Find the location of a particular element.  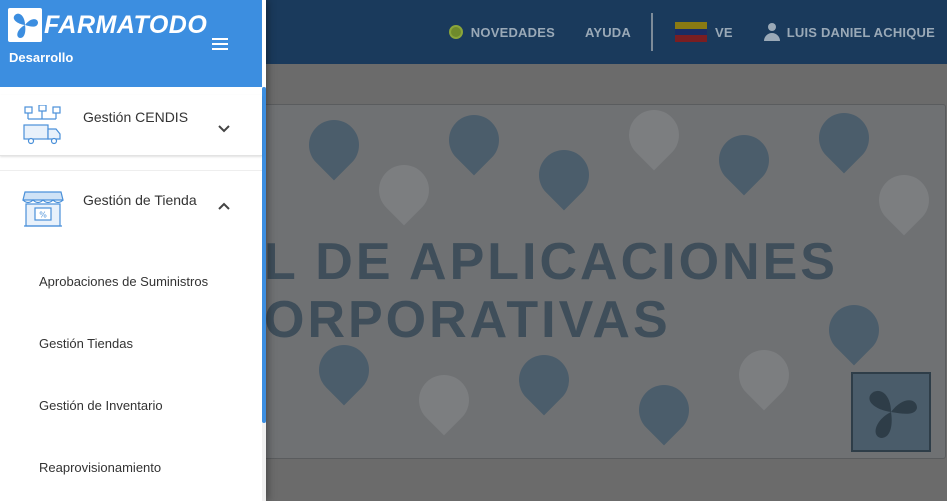

sidebar-item-aprobaciones-de-suministros: Aprobaciones de Suministros is located at coordinates (131, 282).